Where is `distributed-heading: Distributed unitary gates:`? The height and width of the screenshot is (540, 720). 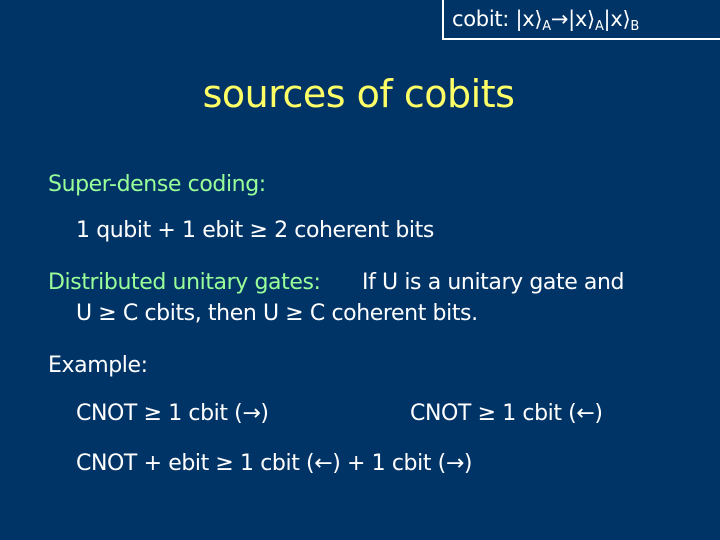 distributed-heading: Distributed unitary gates: is located at coordinates (184, 282).